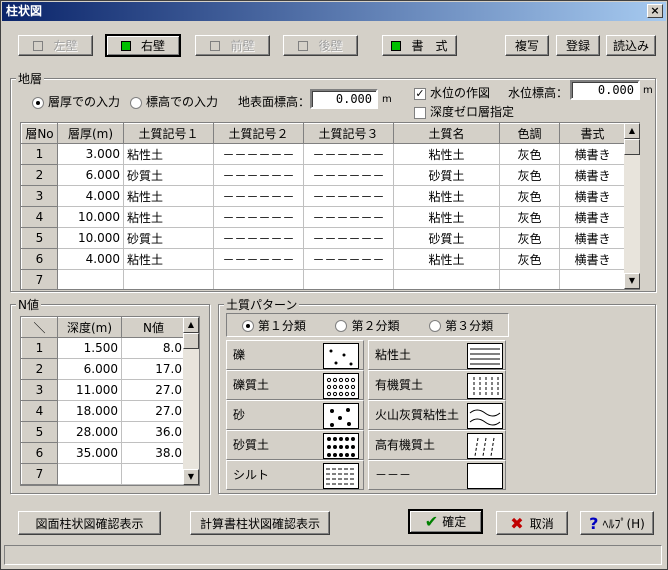 The width and height of the screenshot is (668, 570). Describe the element at coordinates (153, 432) in the screenshot. I see `table-cell: 36.0` at that location.